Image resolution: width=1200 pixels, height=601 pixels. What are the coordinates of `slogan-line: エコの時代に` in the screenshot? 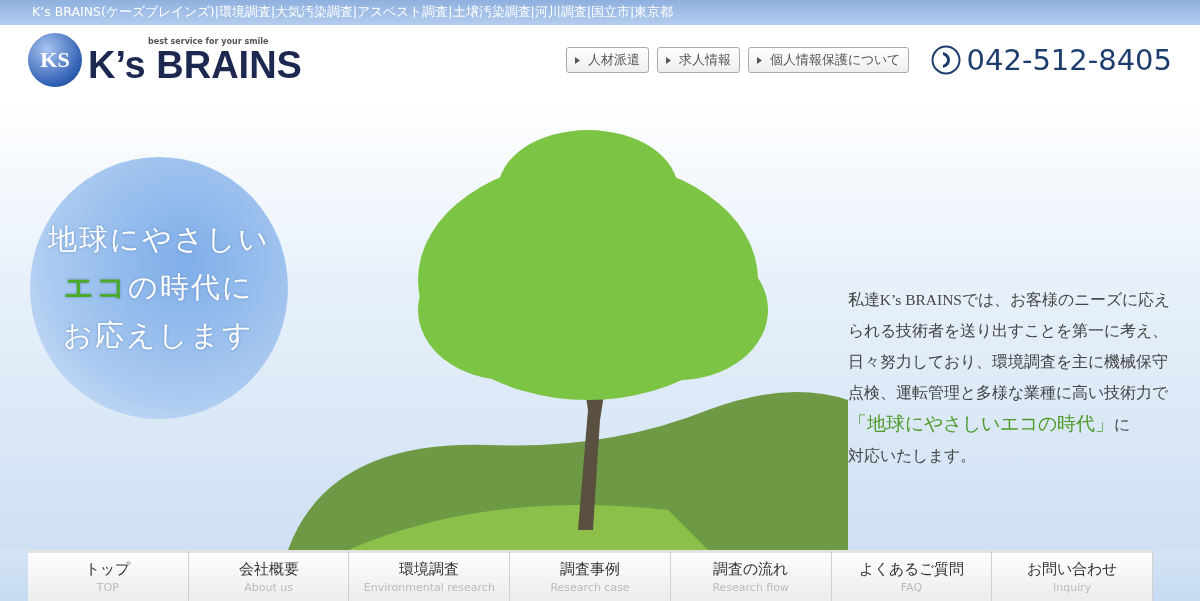 It's located at (158, 287).